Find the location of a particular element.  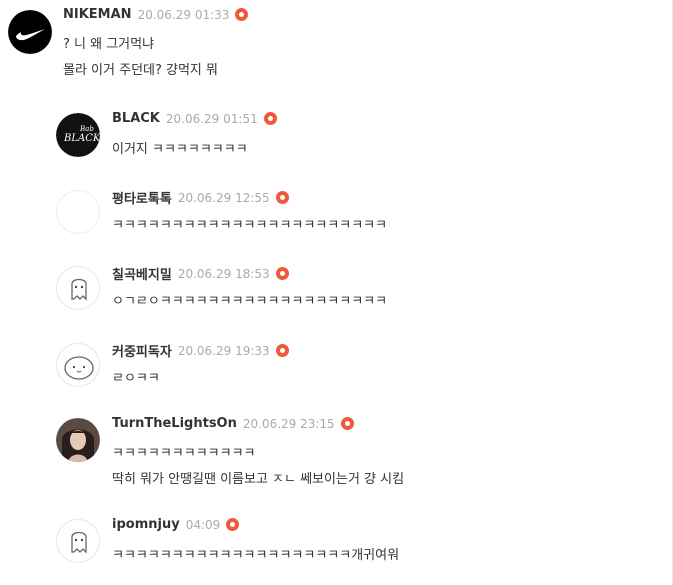

comment-date: 20.06.29 23:15 is located at coordinates (288, 423).